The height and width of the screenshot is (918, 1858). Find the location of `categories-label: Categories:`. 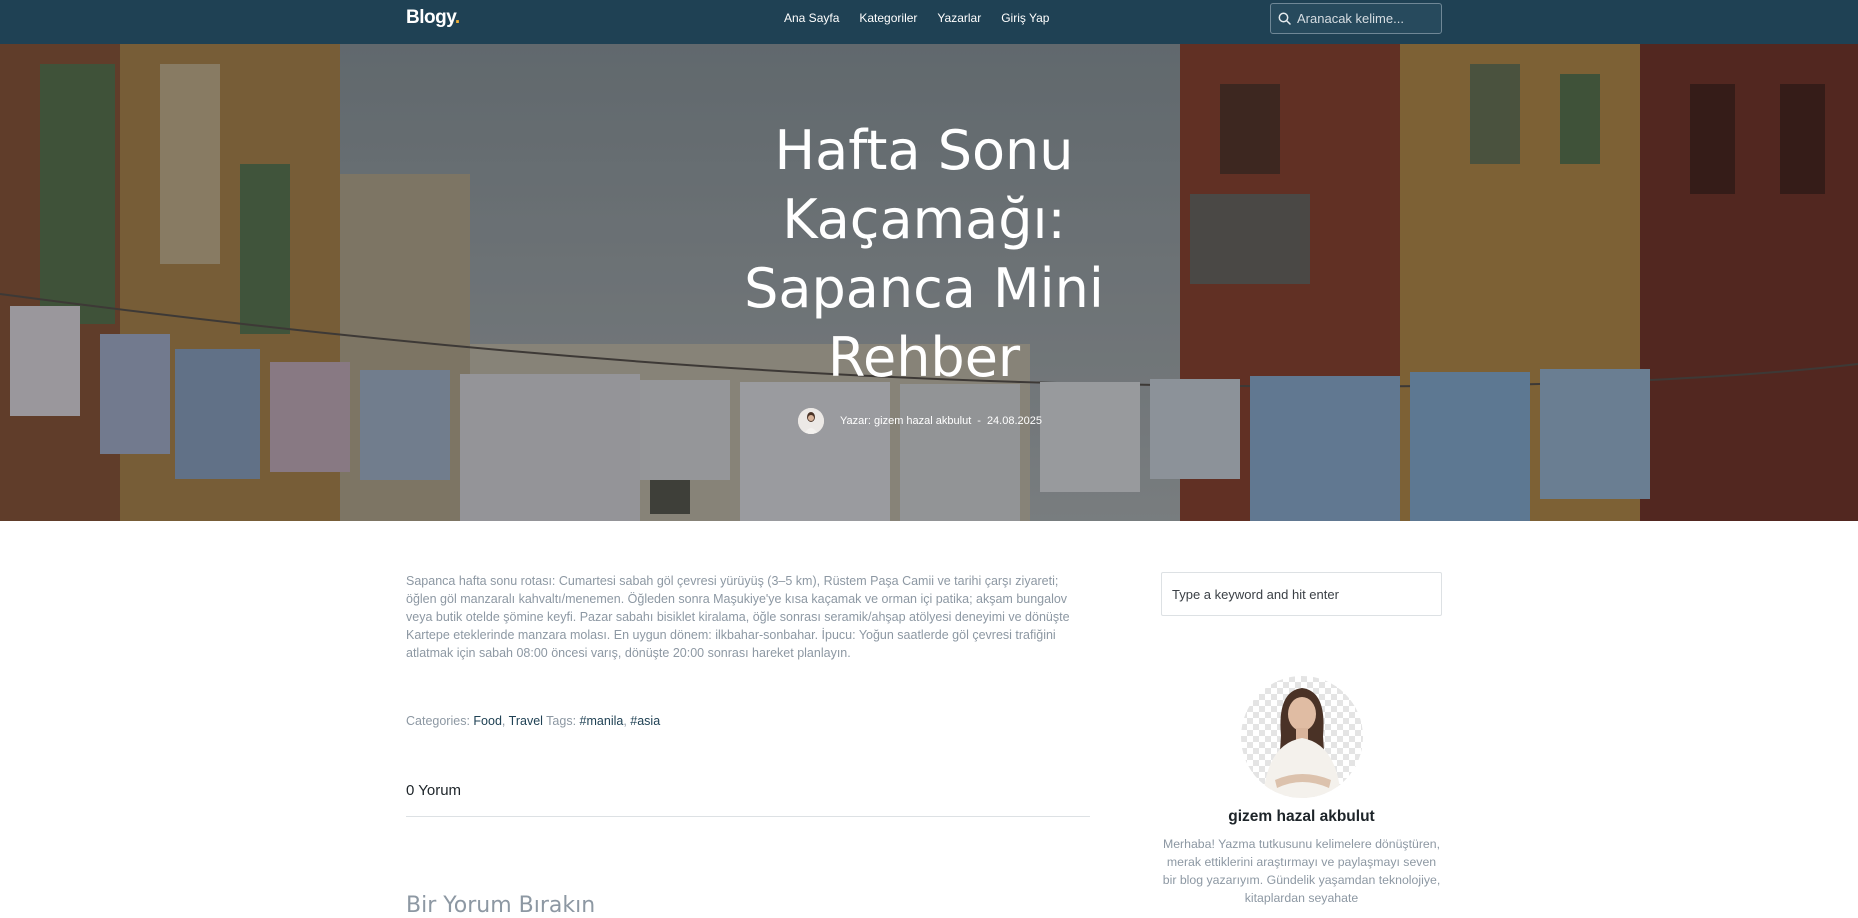

categories-label: Categories: is located at coordinates (438, 721).